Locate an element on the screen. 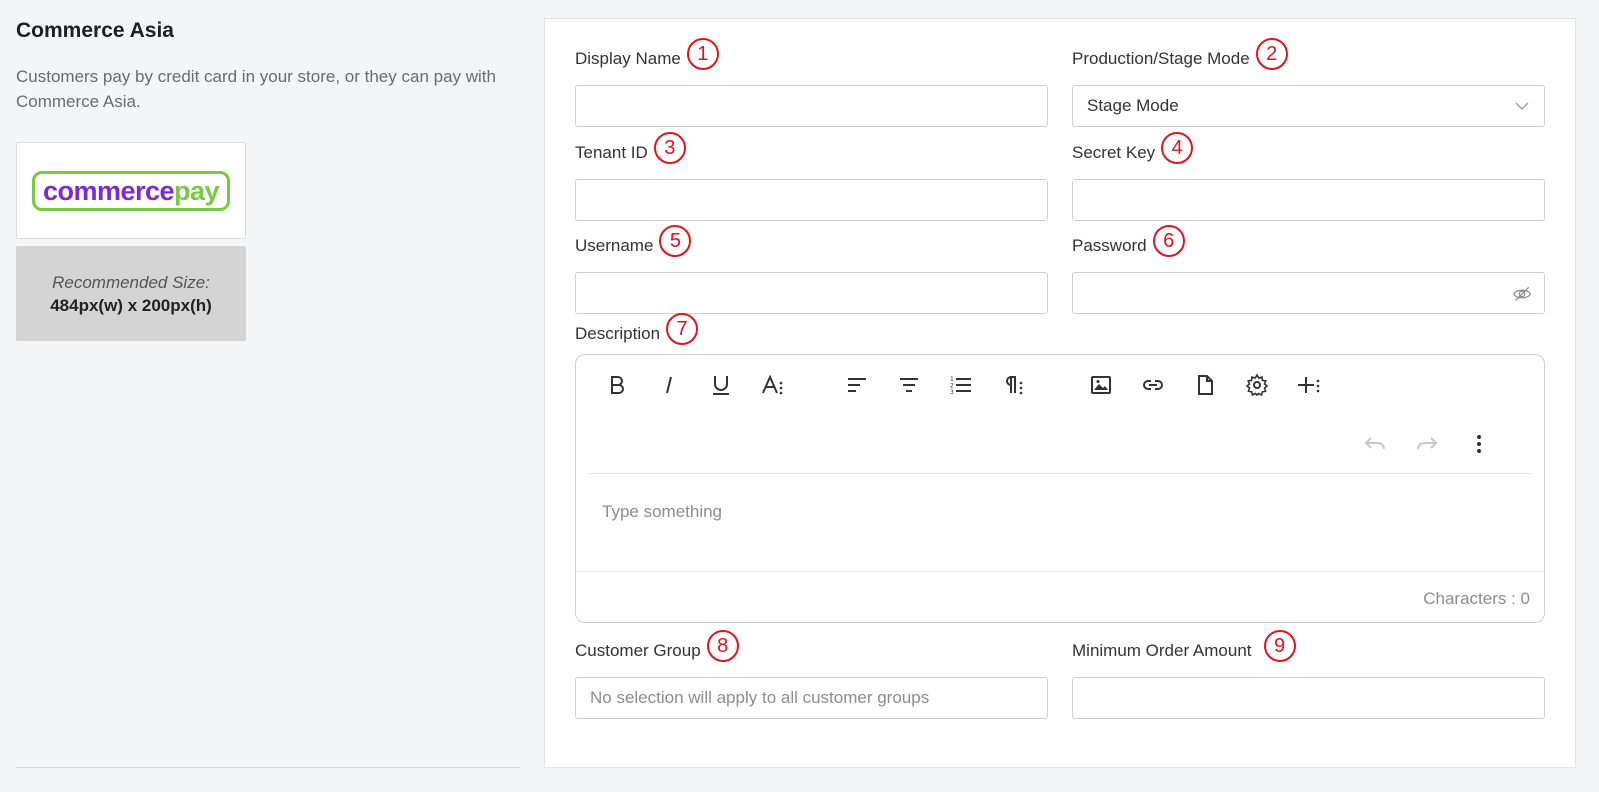  password-input is located at coordinates (1308, 293).